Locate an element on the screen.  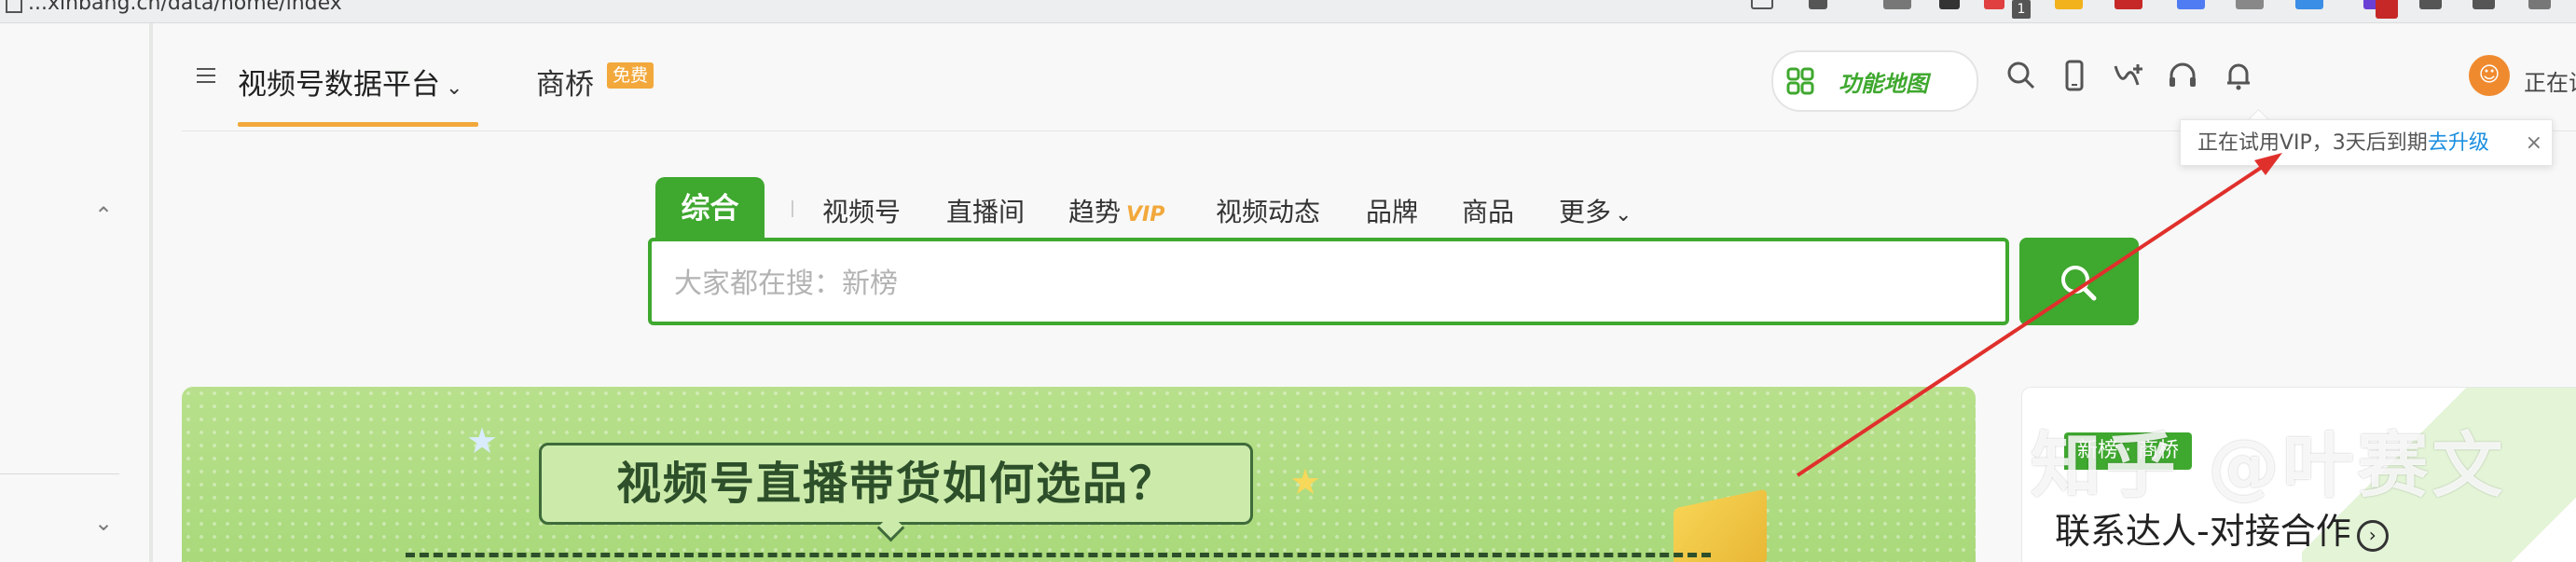
tab-divider is located at coordinates (792, 208).